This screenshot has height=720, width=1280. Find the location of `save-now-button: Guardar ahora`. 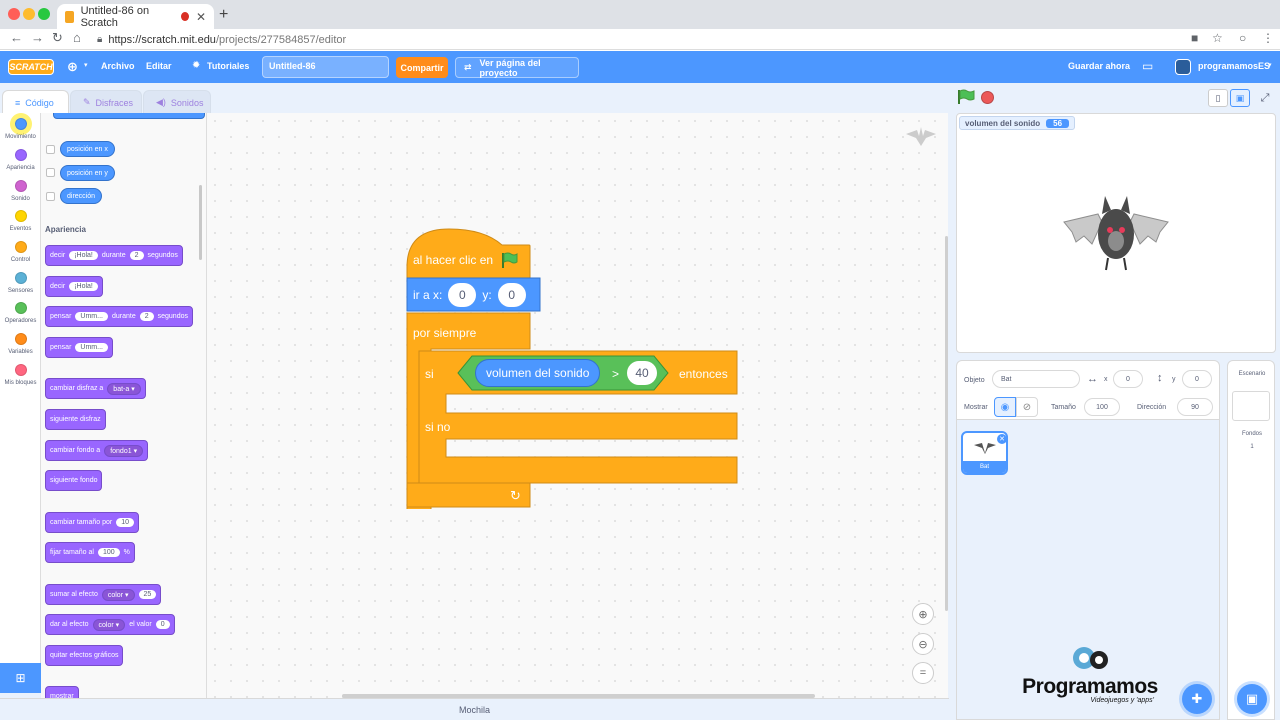

save-now-button: Guardar ahora is located at coordinates (1099, 66).